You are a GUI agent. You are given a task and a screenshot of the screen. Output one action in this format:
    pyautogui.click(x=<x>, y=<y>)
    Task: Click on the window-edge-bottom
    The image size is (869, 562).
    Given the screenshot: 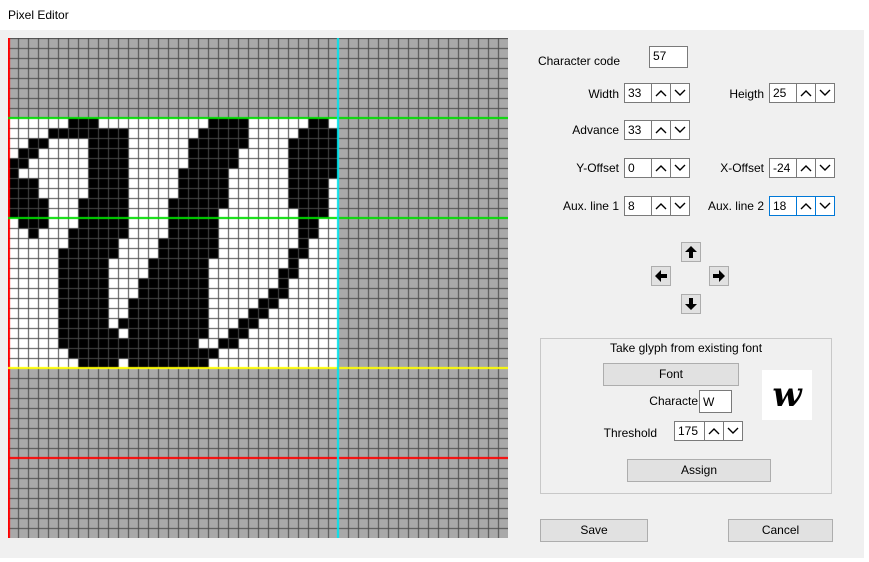 What is the action you would take?
    pyautogui.click(x=434, y=560)
    